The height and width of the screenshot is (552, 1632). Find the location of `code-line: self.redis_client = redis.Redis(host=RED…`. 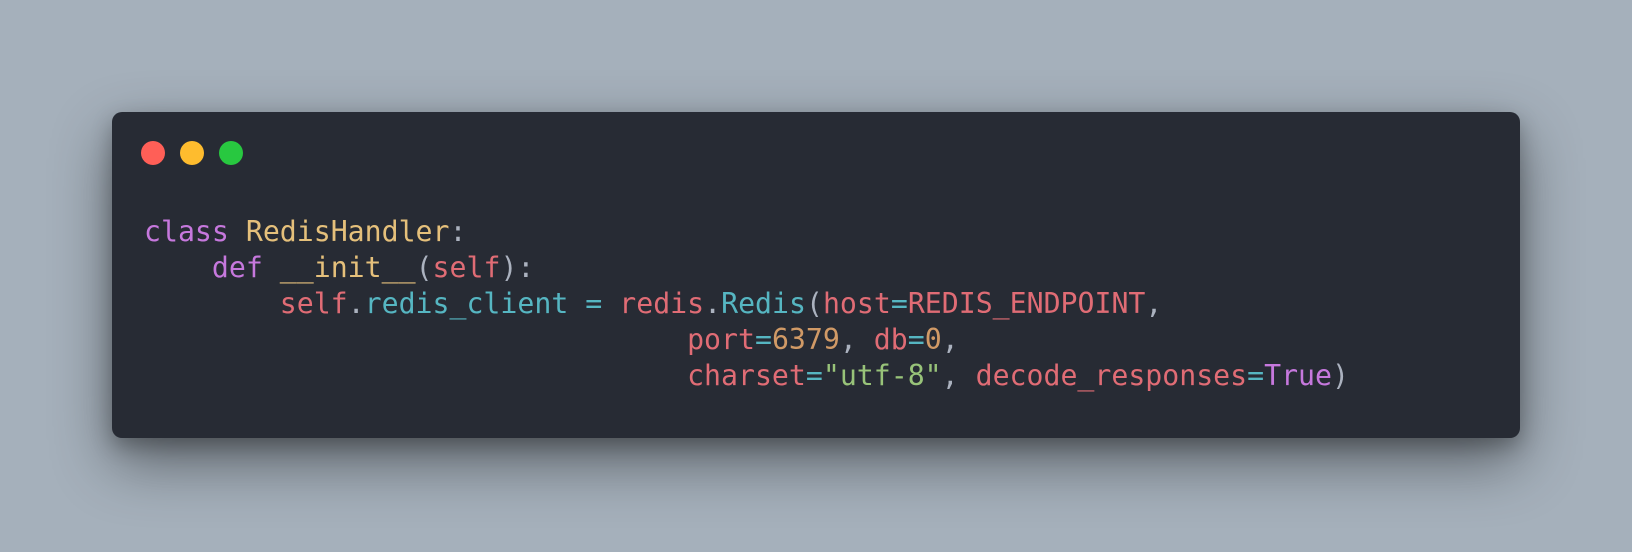

code-line: self.redis_client = redis.Redis(host=RED… is located at coordinates (746, 304).